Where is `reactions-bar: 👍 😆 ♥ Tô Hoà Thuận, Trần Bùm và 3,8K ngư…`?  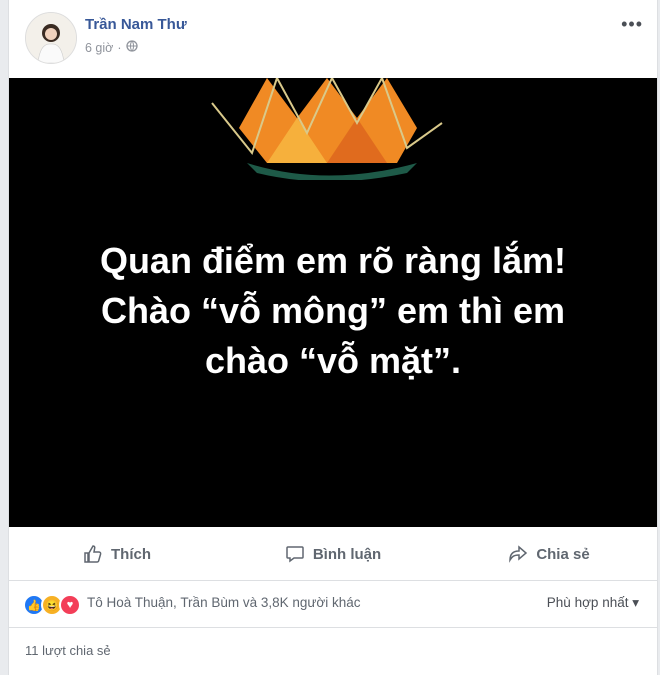 reactions-bar: 👍 😆 ♥ Tô Hoà Thuận, Trần Bùm và 3,8K ngư… is located at coordinates (333, 604).